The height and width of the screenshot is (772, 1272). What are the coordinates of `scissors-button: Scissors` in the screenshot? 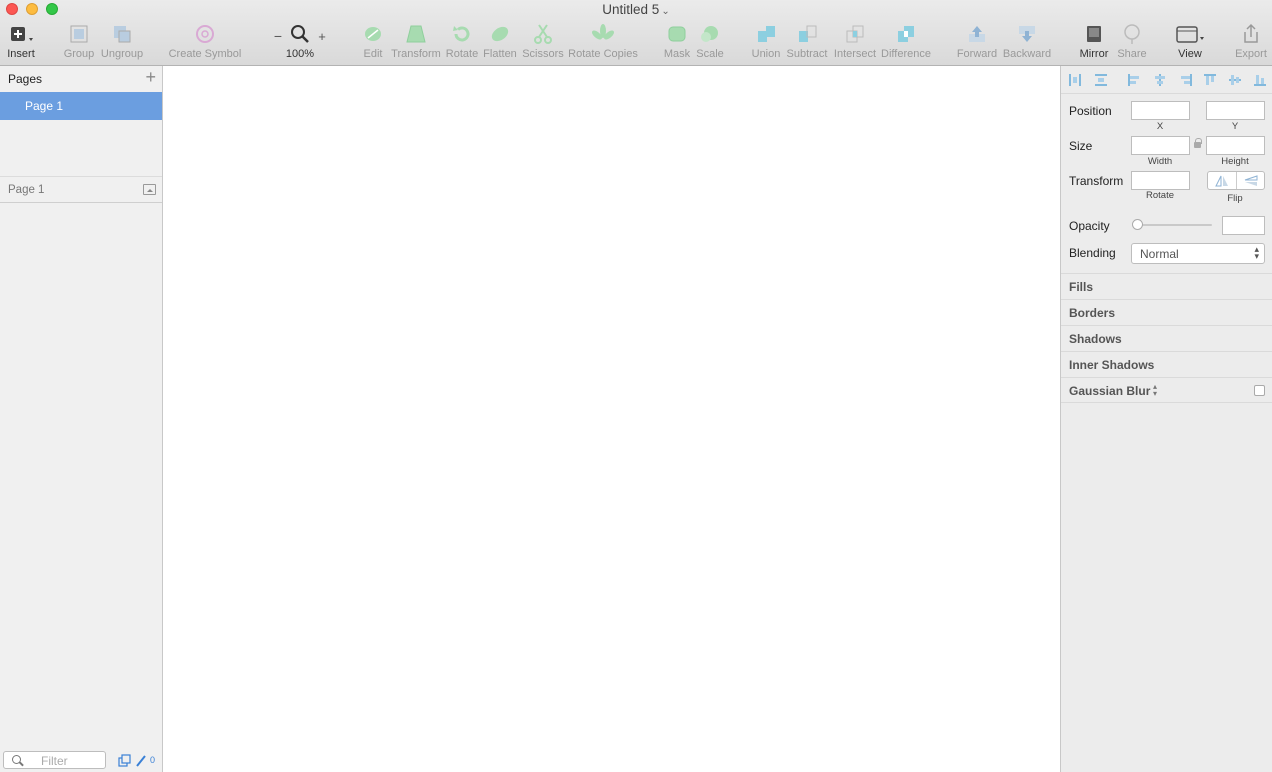 It's located at (543, 42).